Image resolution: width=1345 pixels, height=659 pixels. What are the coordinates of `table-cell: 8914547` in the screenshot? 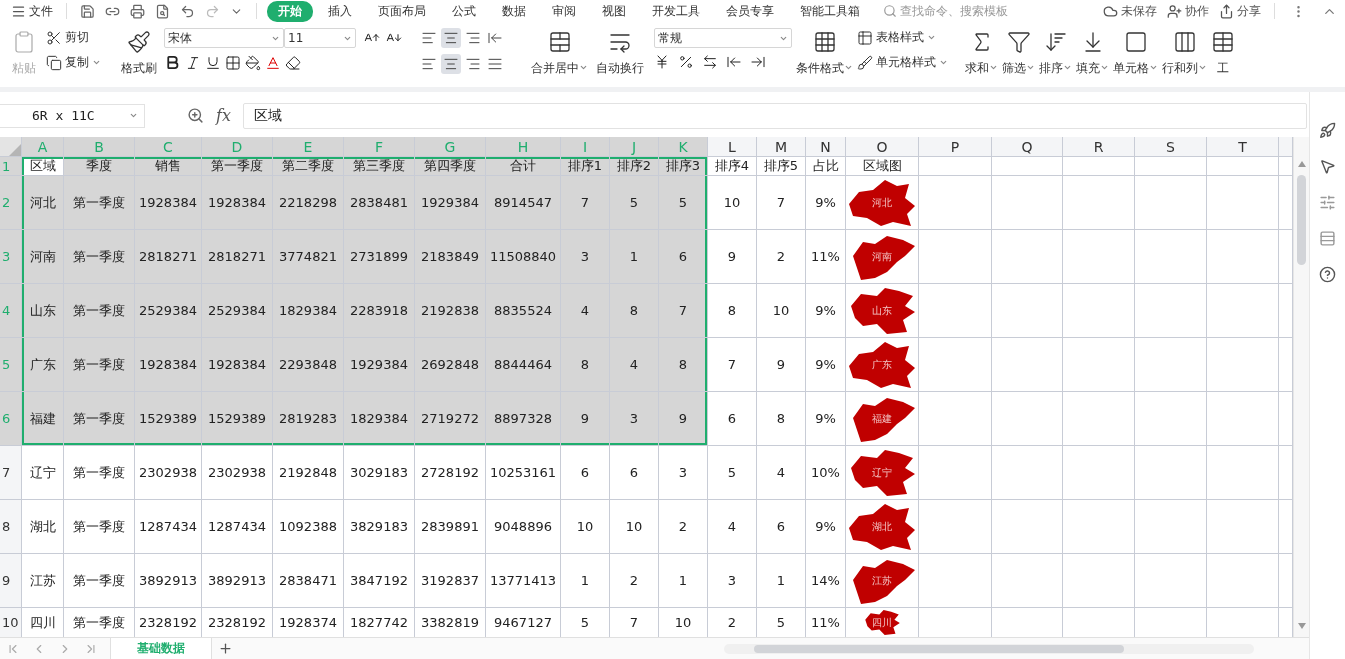 It's located at (523, 203).